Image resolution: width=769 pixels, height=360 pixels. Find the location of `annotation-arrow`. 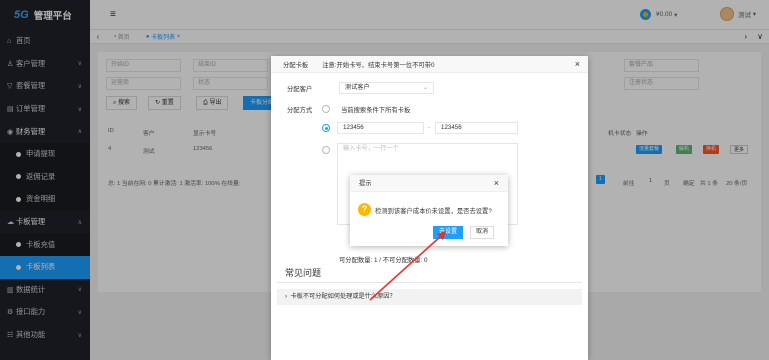

annotation-arrow is located at coordinates (407, 266).